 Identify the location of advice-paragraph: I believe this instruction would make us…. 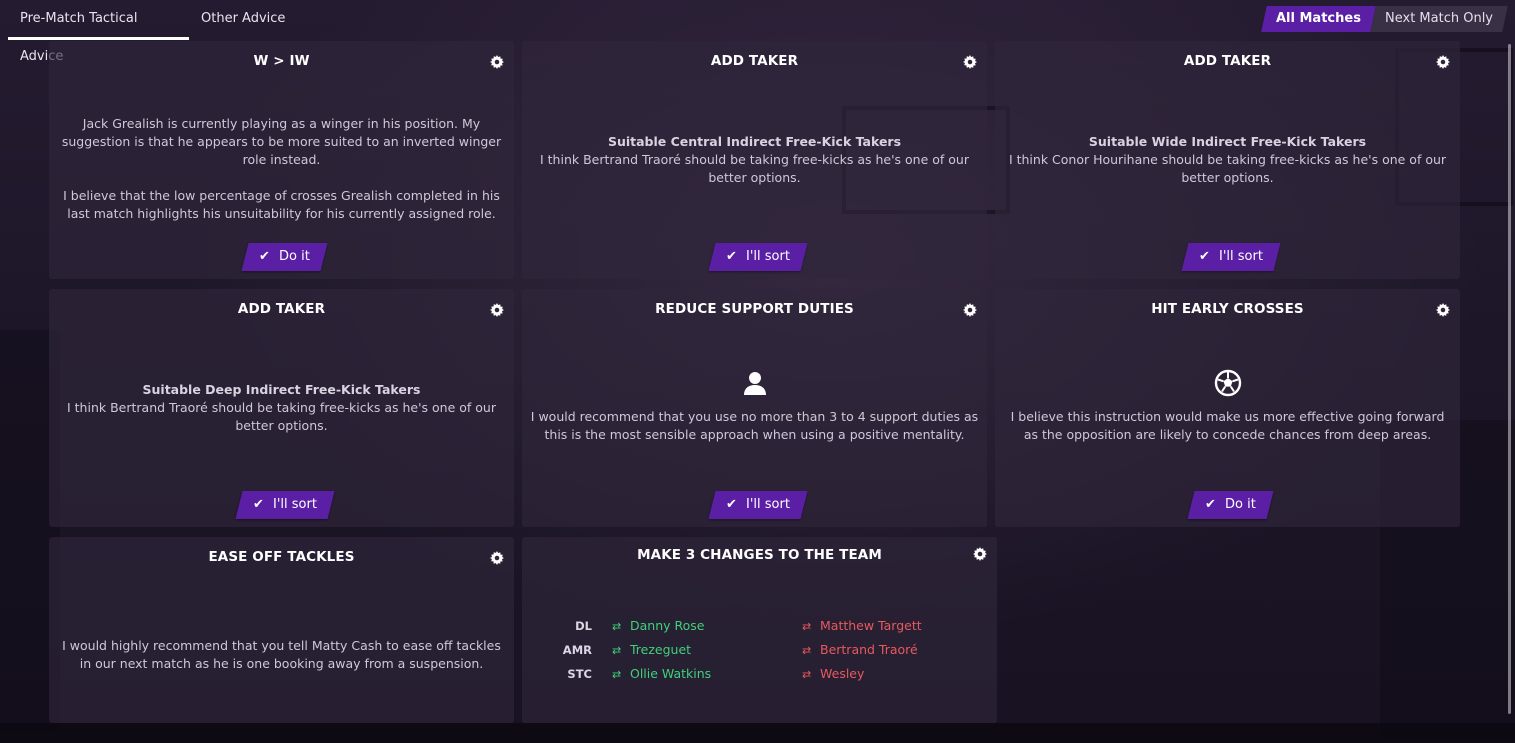
(1227, 425).